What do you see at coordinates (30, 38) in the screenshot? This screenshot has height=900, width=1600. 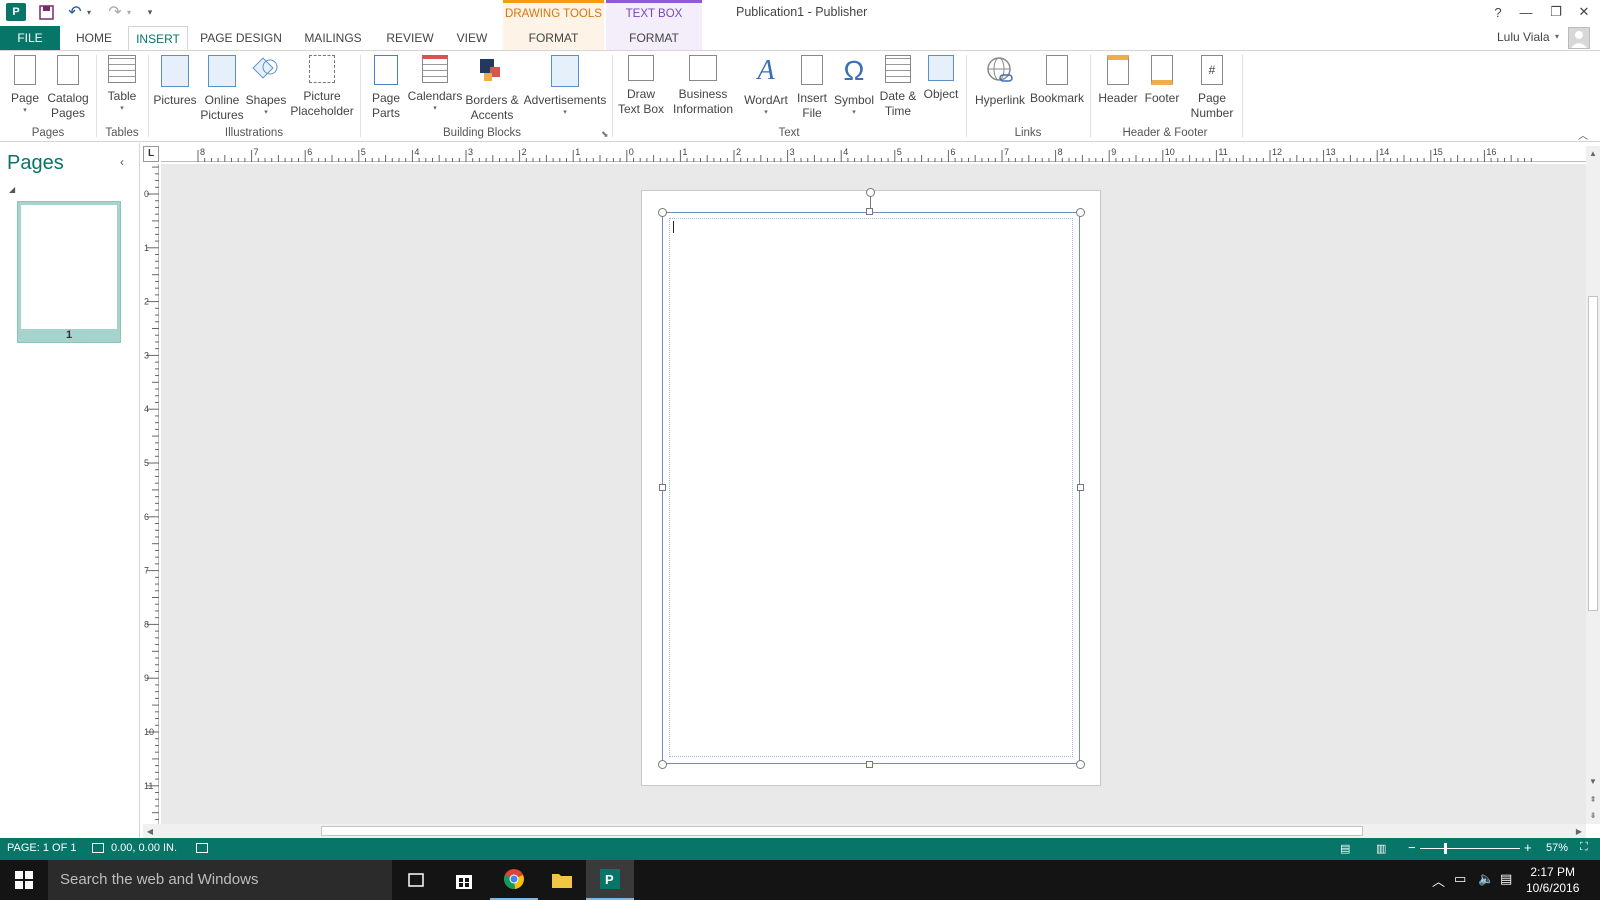 I see `tab-file: FILE` at bounding box center [30, 38].